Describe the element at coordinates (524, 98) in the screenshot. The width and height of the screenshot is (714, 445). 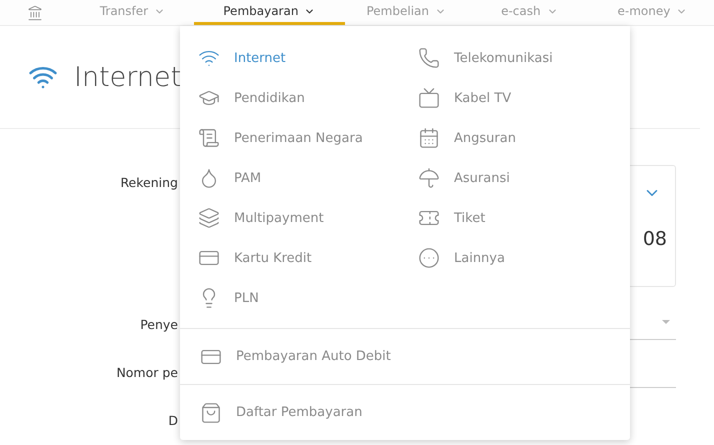
I see `menu-item: Kabel TV` at that location.